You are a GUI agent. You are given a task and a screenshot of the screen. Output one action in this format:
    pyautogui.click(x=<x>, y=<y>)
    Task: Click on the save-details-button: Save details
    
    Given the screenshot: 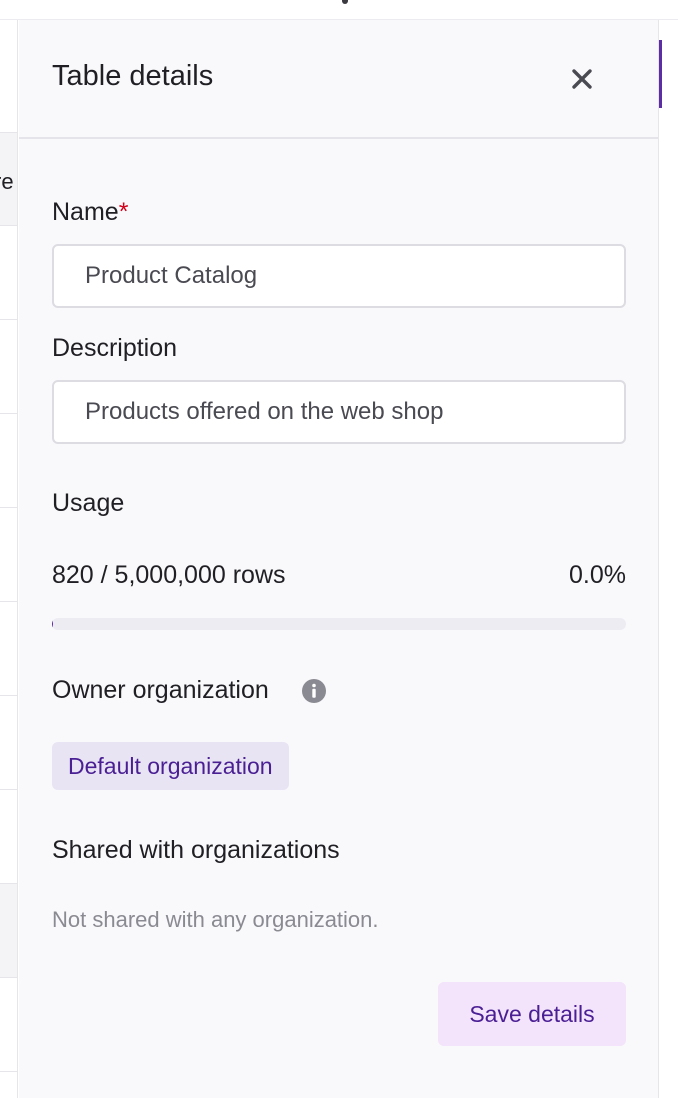 What is the action you would take?
    pyautogui.click(x=532, y=1014)
    